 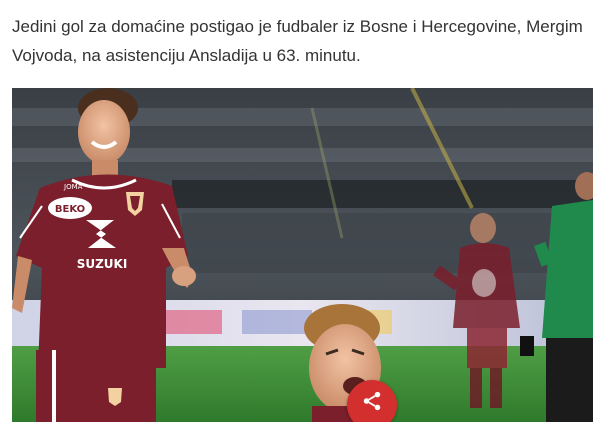 I want to click on share-icon, so click(x=372, y=401).